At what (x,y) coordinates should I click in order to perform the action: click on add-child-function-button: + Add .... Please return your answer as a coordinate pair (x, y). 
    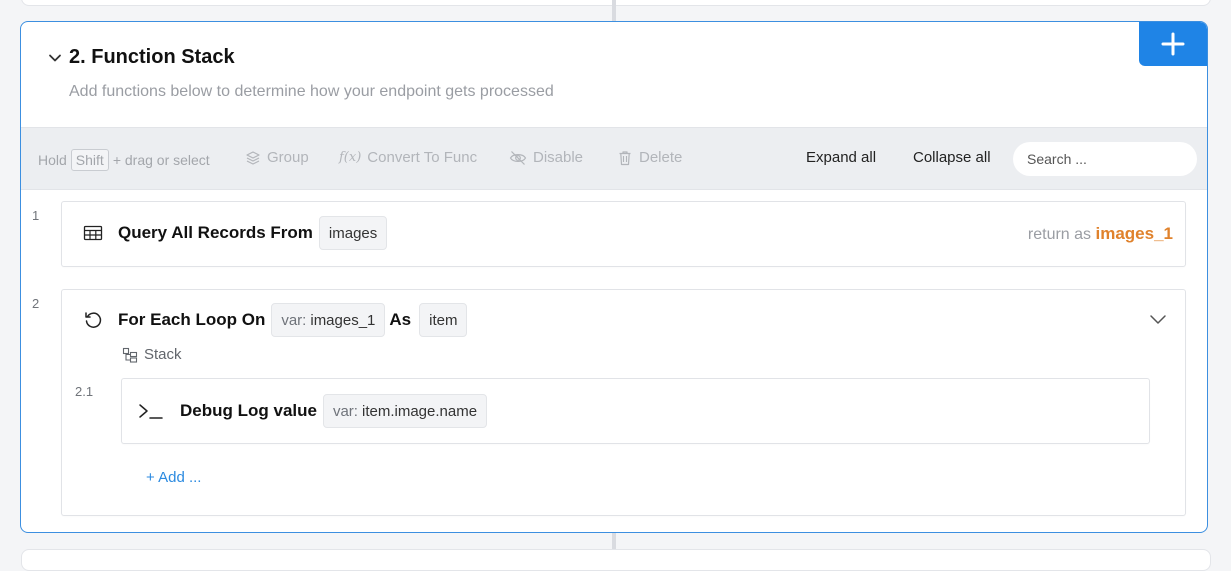
    Looking at the image, I should click on (173, 477).